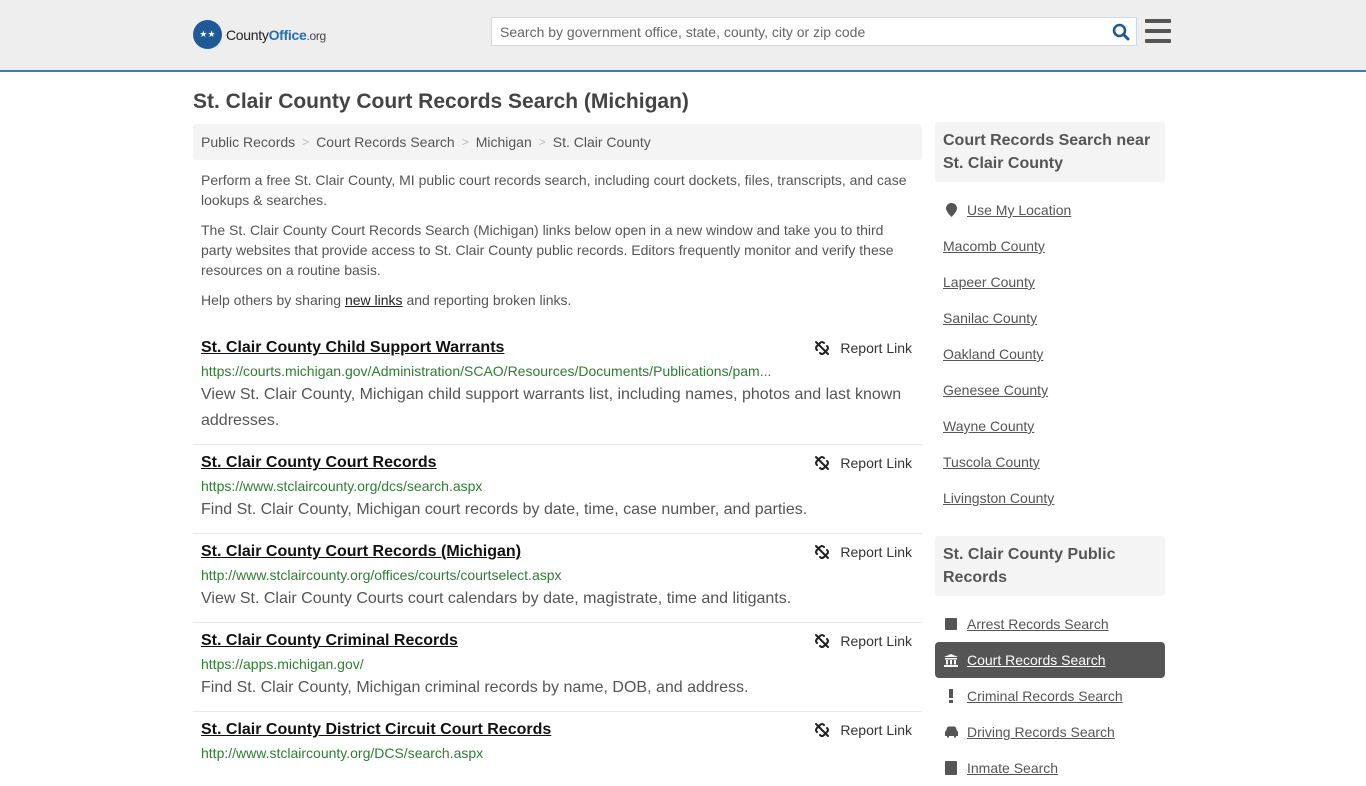 The image size is (1366, 786). What do you see at coordinates (276, 34) in the screenshot?
I see `logo-text: CountyOffice.org` at bounding box center [276, 34].